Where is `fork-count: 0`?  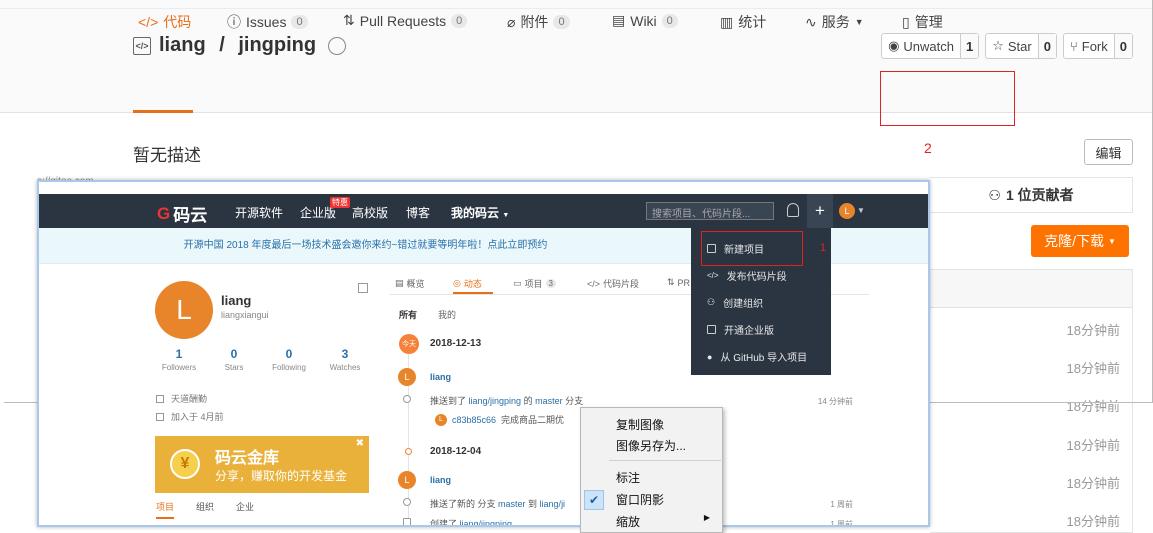
fork-count: 0 is located at coordinates (1122, 46).